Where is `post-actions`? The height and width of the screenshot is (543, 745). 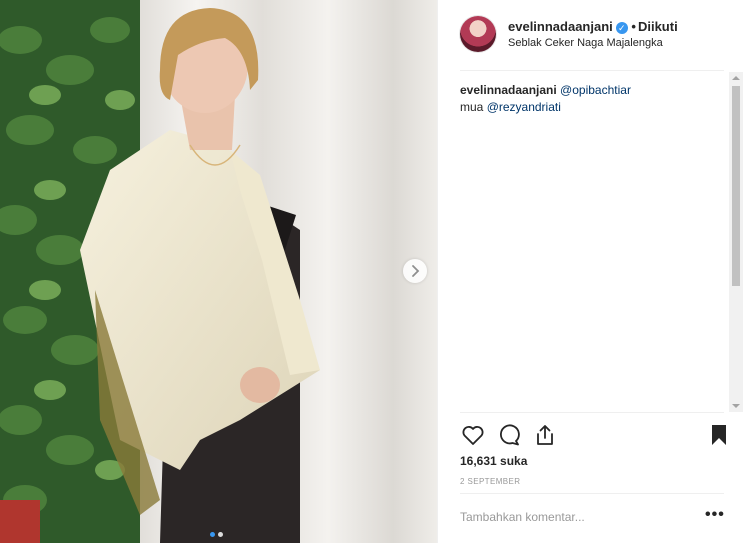 post-actions is located at coordinates (595, 435).